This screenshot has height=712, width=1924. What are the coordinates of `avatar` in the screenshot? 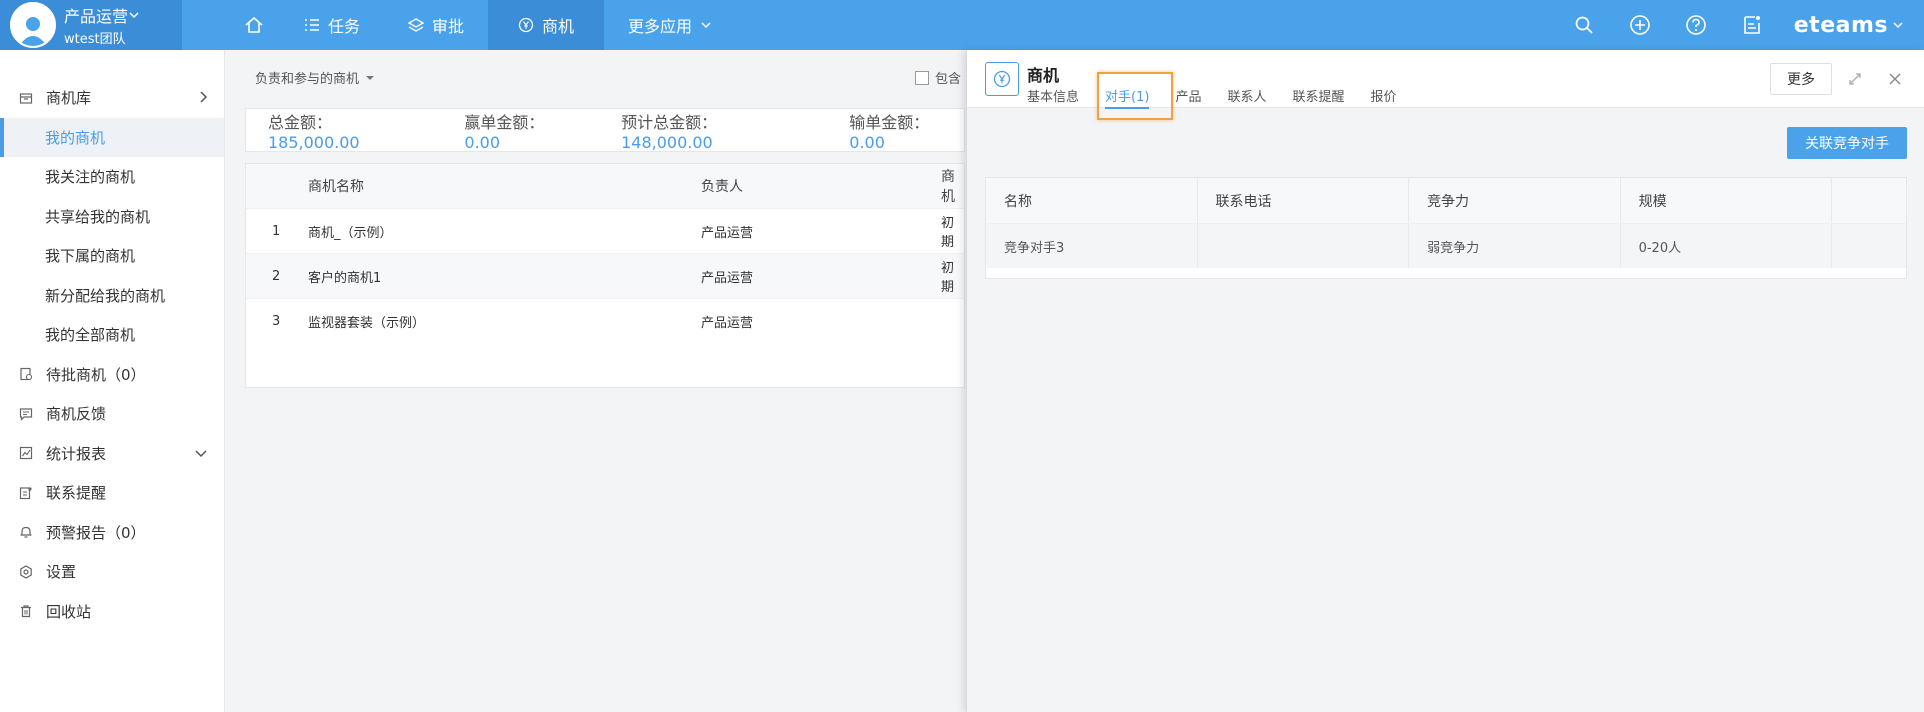 It's located at (33, 25).